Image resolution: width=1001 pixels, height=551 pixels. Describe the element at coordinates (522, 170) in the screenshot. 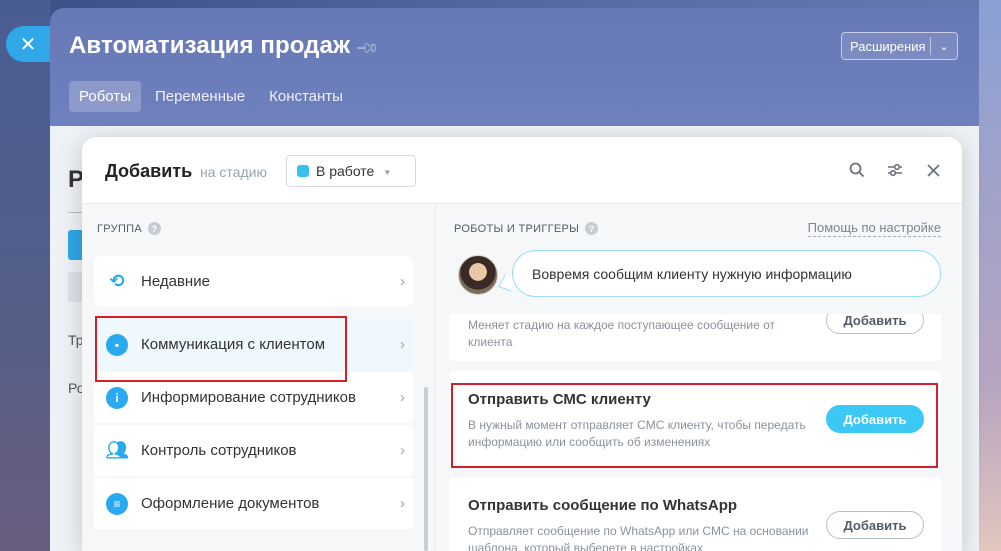

I see `modal-header: Добавить на стадию В работе ▼` at that location.